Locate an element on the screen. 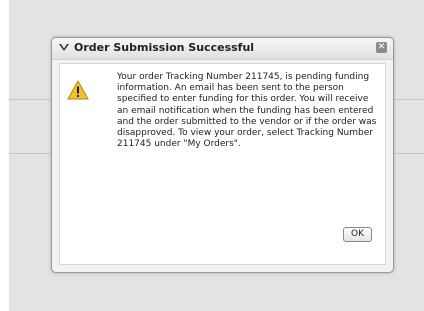 The height and width of the screenshot is (311, 424). dialog-titlebar: Order Submission Successful ✕ is located at coordinates (222, 49).